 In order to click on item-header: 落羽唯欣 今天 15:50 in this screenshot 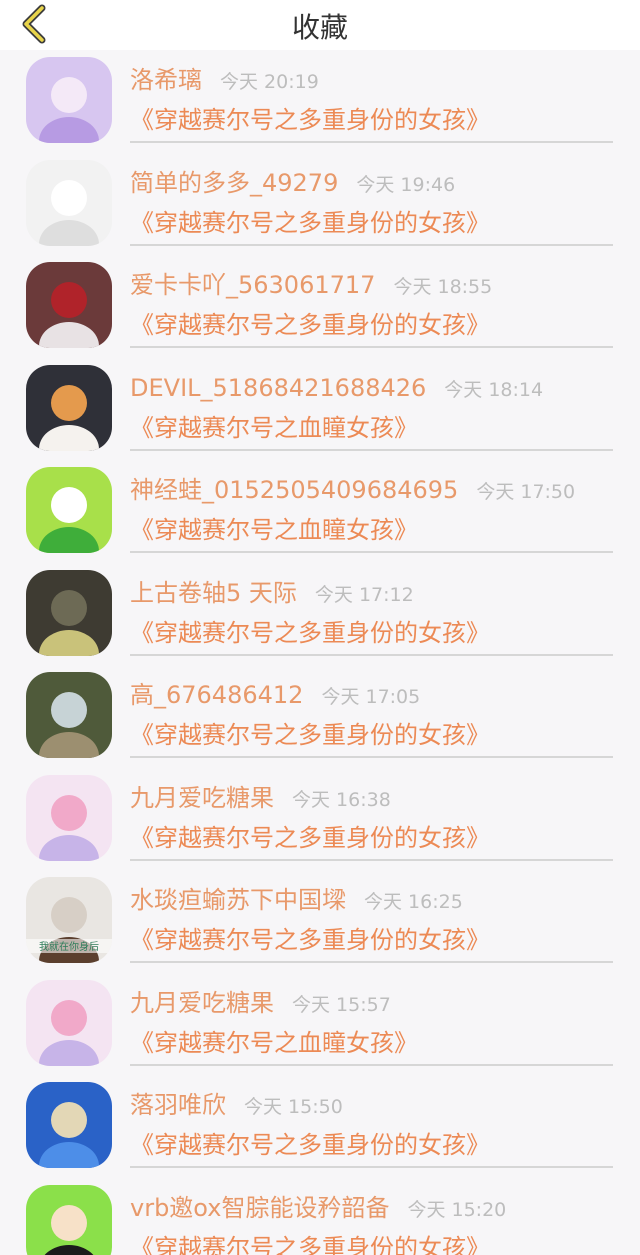, I will do `click(375, 1106)`.